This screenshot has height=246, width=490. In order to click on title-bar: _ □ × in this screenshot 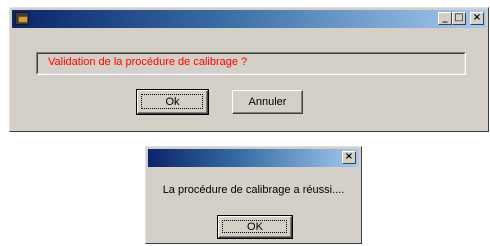, I will do `click(249, 19)`.